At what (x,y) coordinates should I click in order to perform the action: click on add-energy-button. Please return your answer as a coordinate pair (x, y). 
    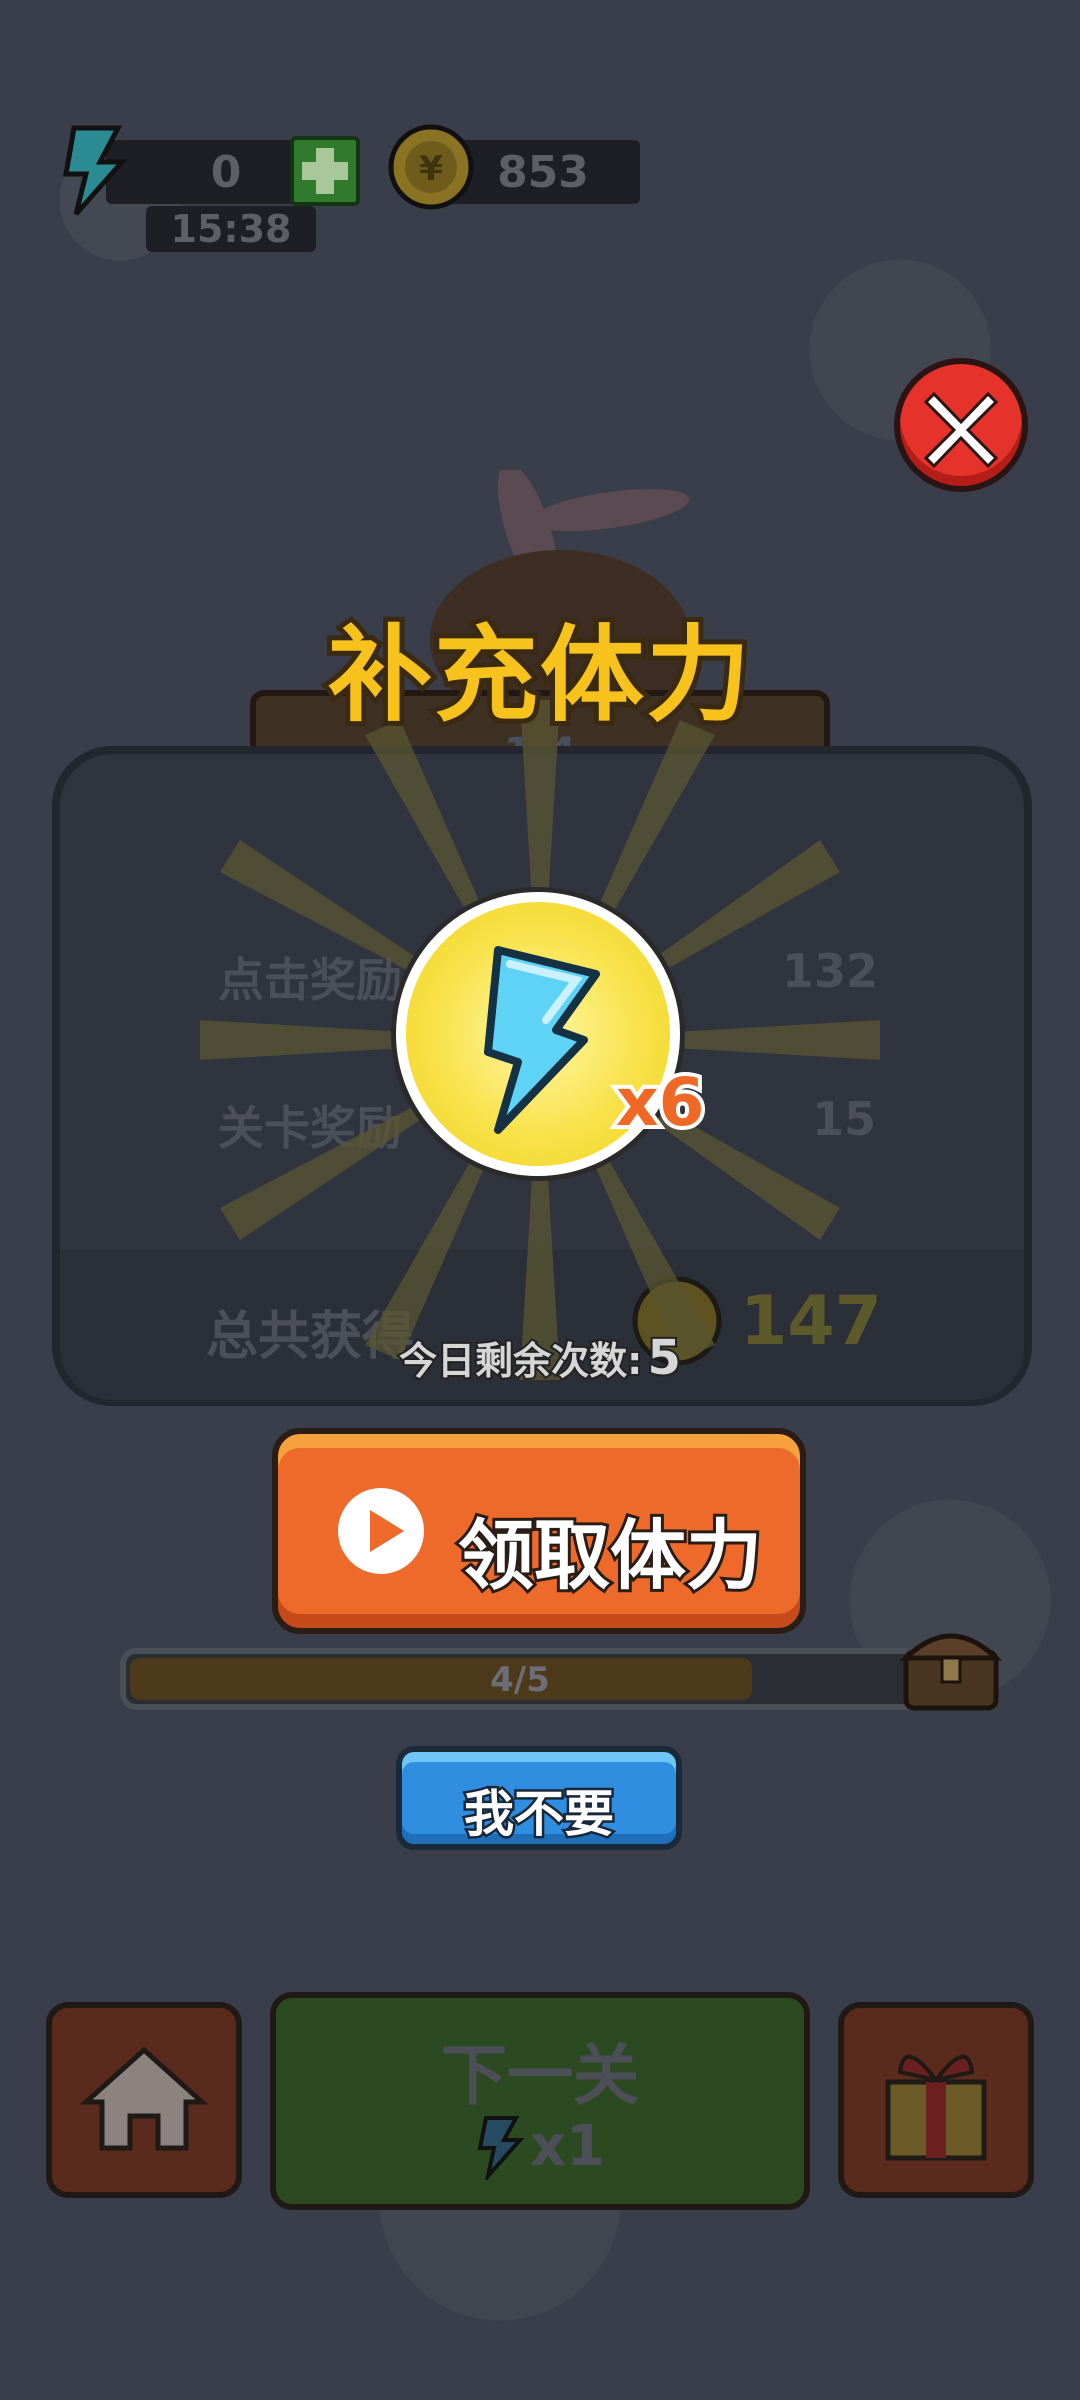
    Looking at the image, I should click on (325, 171).